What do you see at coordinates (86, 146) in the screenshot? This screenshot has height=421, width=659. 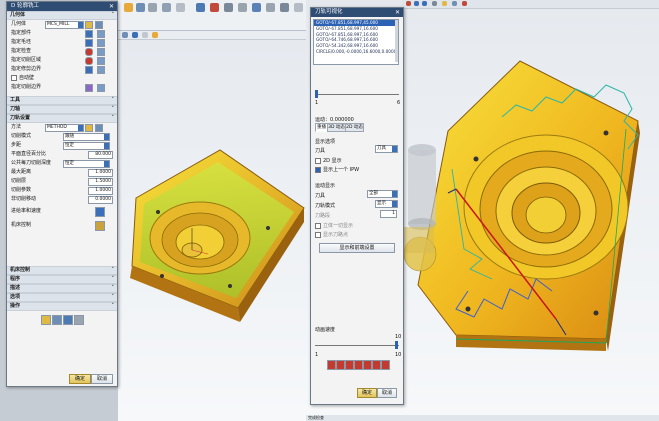 I see `stepover-select: 恒定` at bounding box center [86, 146].